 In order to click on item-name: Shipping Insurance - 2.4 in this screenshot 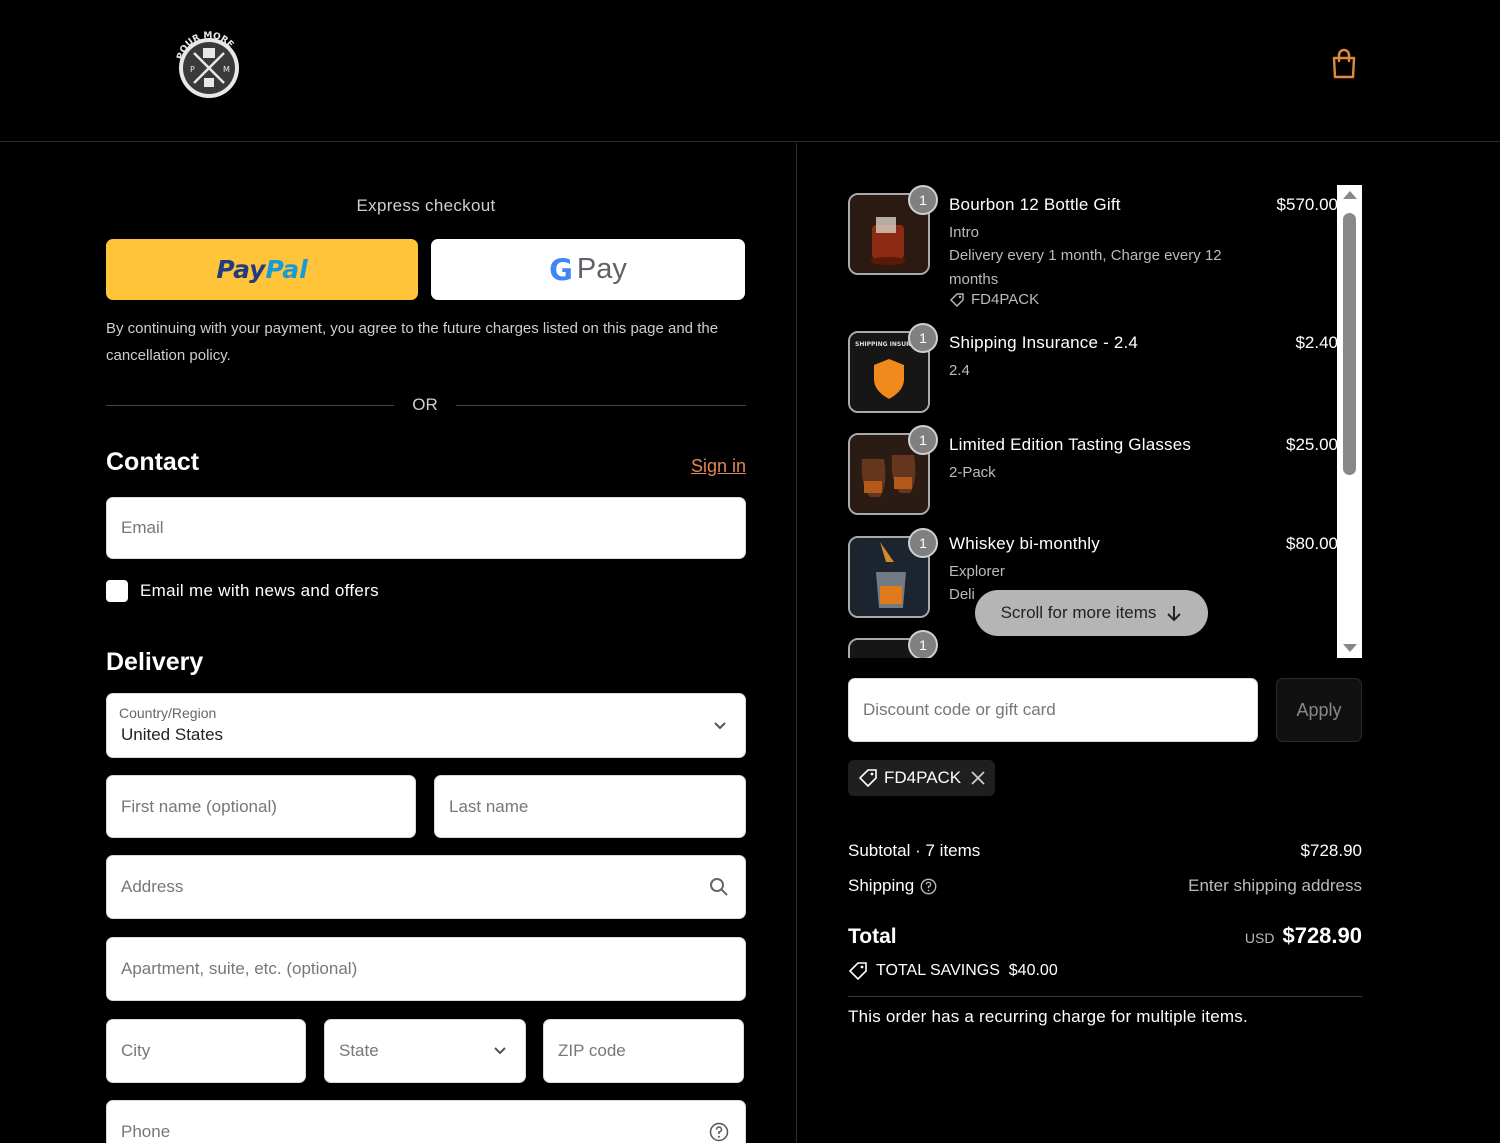, I will do `click(1044, 342)`.